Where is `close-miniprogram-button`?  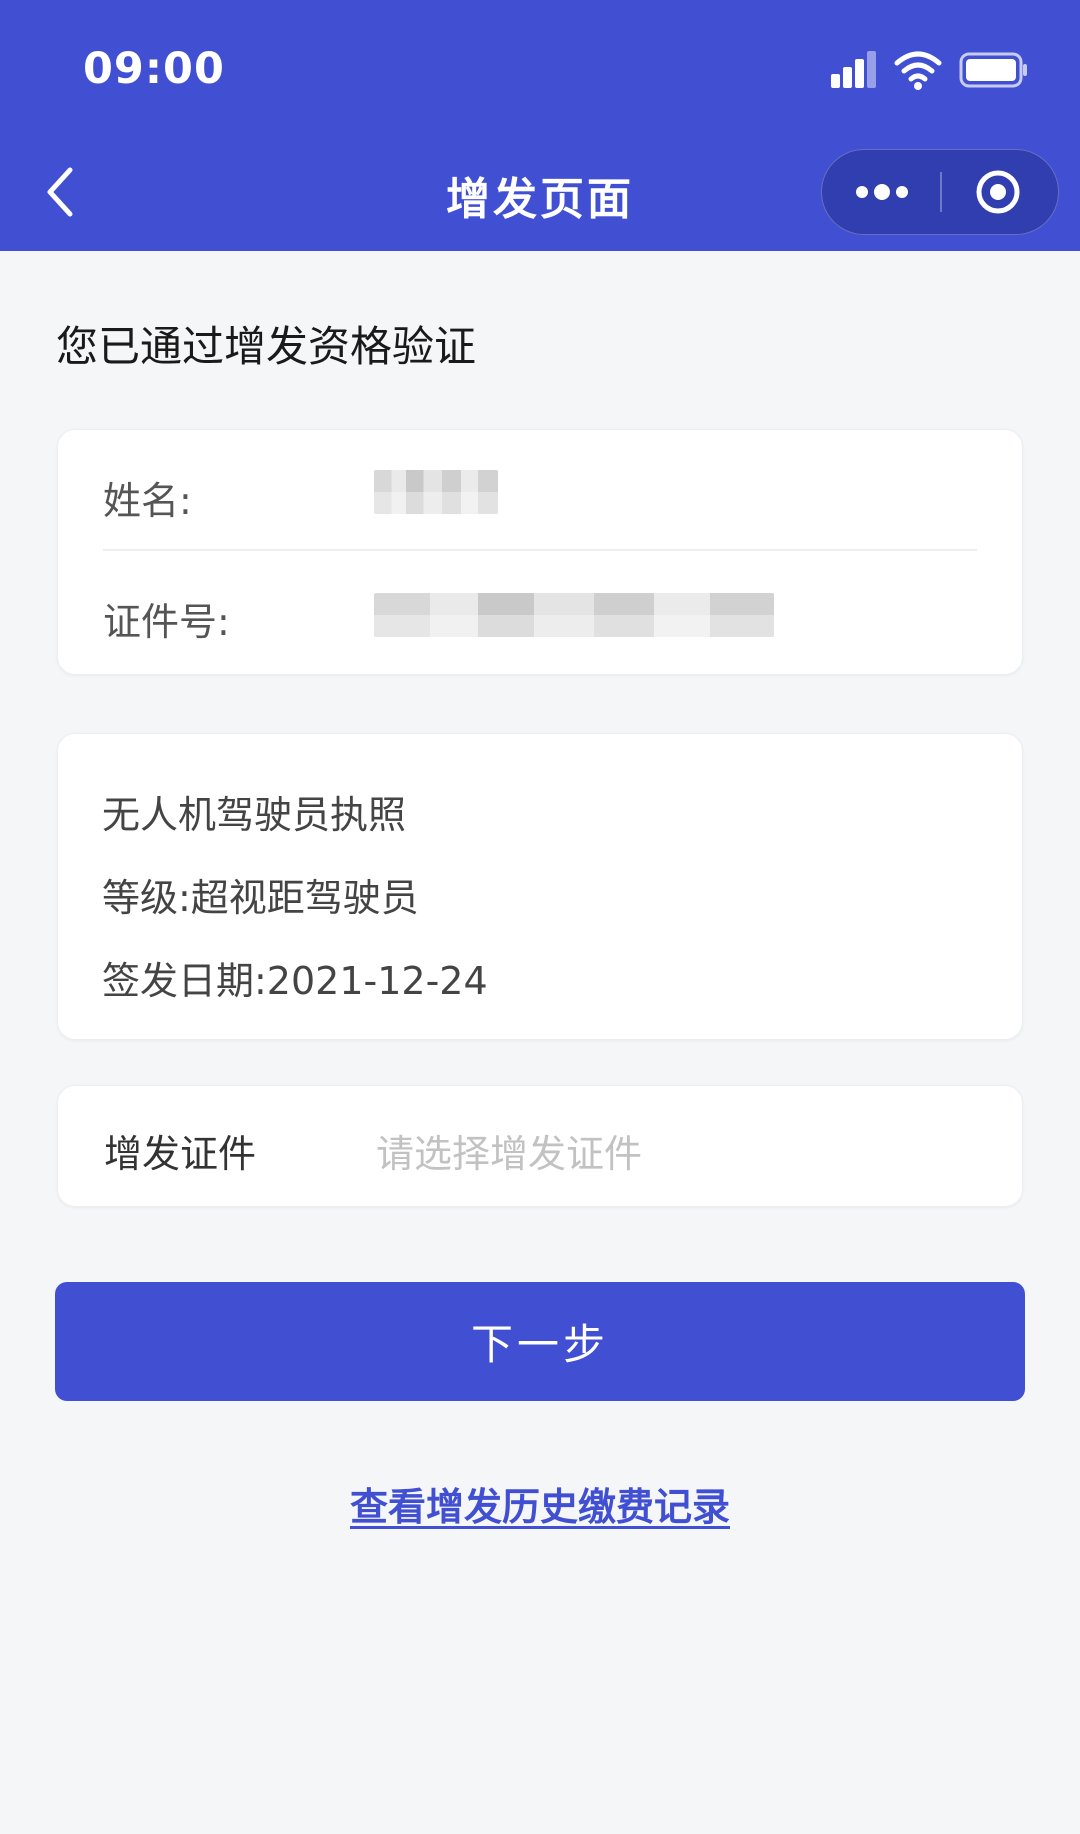
close-miniprogram-button is located at coordinates (998, 192).